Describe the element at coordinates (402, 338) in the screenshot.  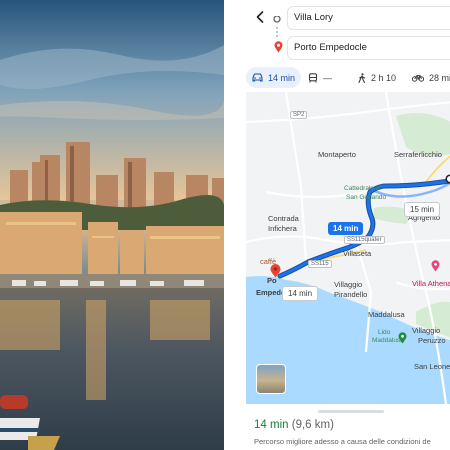
I see `beach-pin-icon` at that location.